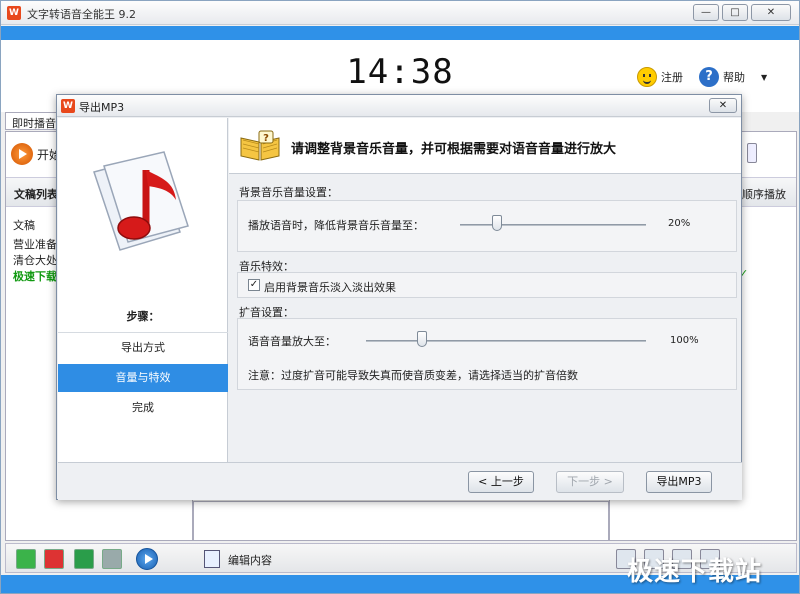 This screenshot has width=800, height=594. What do you see at coordinates (81, 14) in the screenshot?
I see `app-title: 文字转语音全能王 9.2` at bounding box center [81, 14].